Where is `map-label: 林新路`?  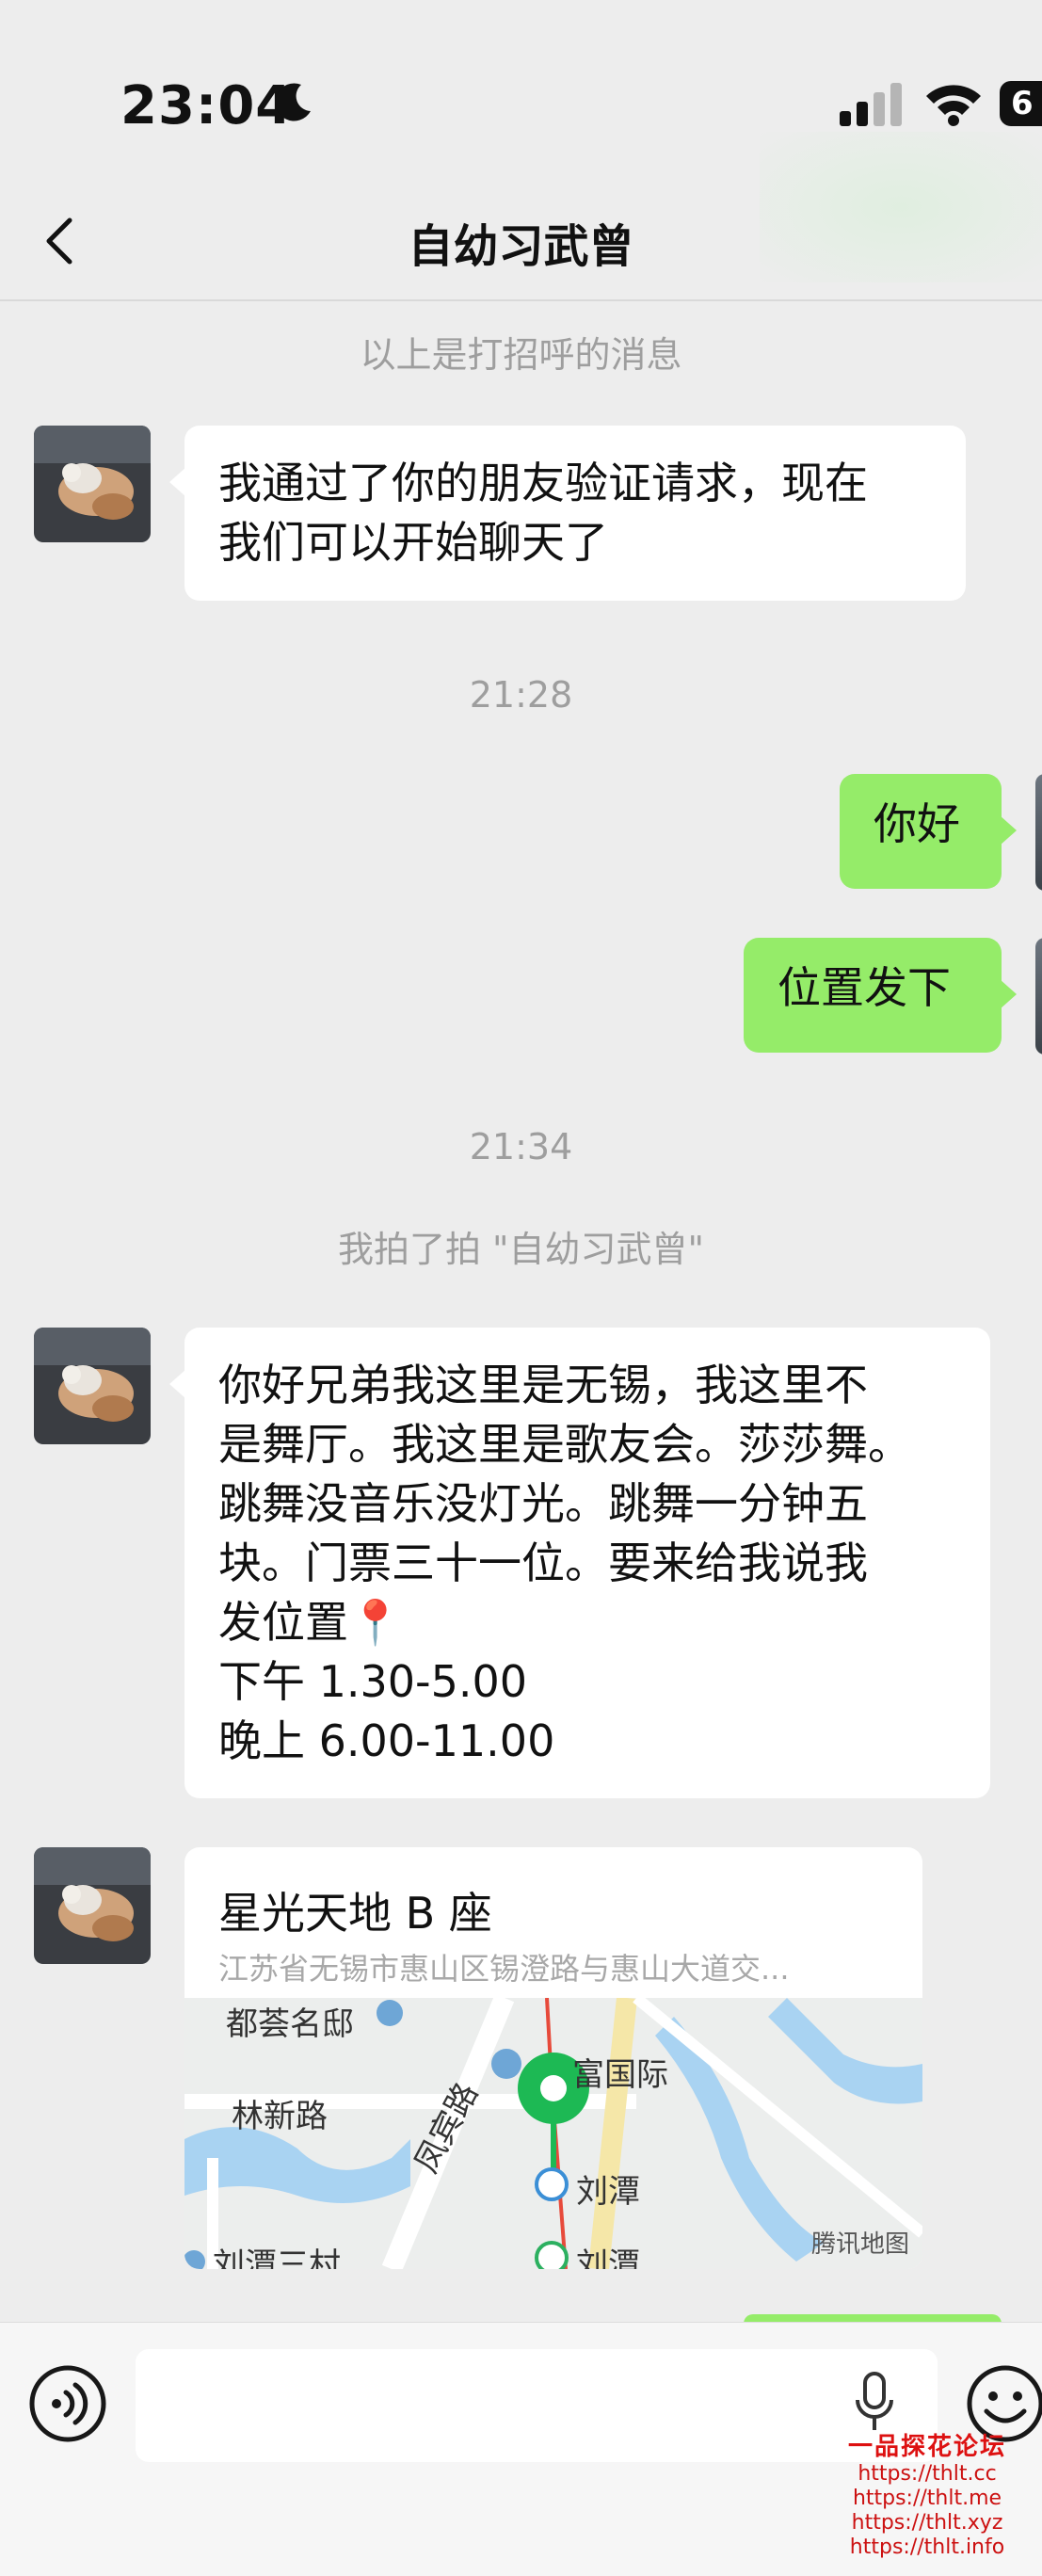 map-label: 林新路 is located at coordinates (280, 2116).